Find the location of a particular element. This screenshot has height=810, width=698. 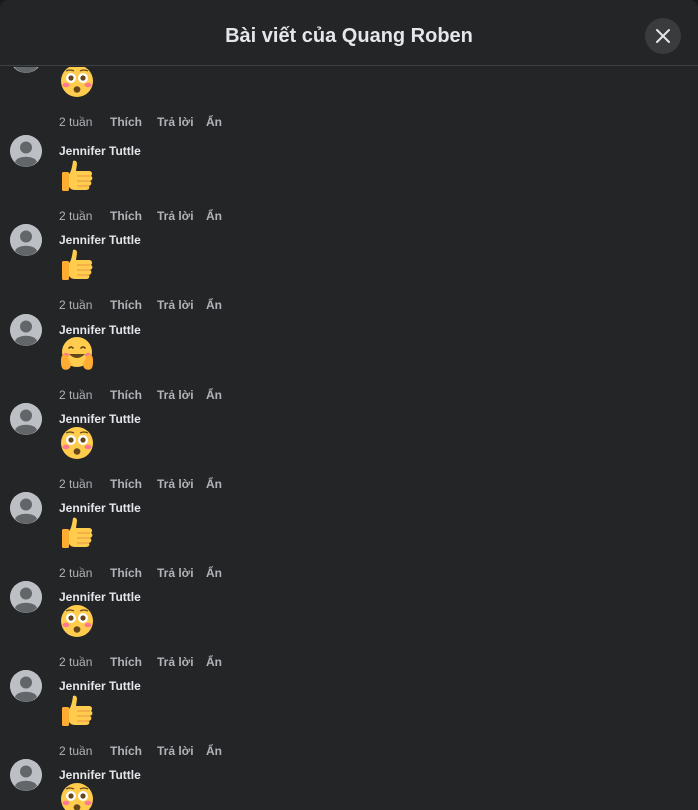

comment-item: 2 tuần Thích Trả lời Ẩn is located at coordinates (349, 98).